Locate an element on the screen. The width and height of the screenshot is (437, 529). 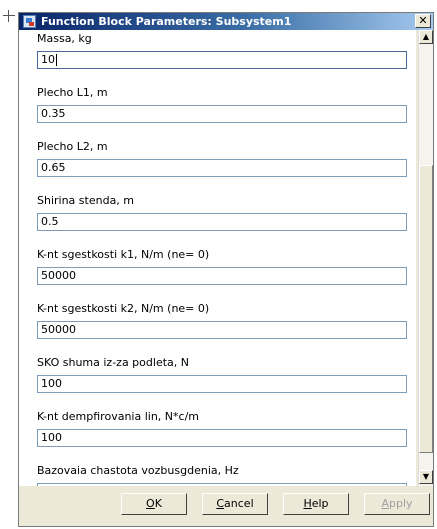
param-label: Plecho L1, m is located at coordinates (72, 92).